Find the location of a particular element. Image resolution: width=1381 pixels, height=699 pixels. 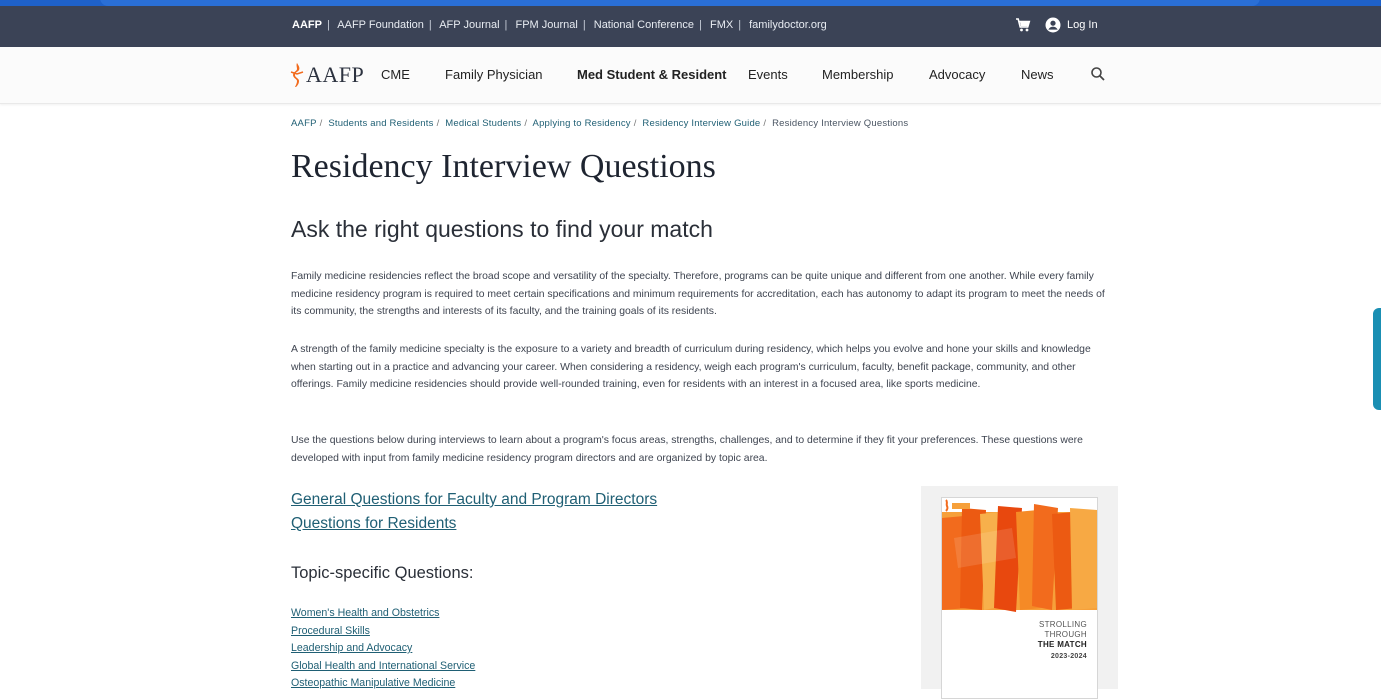

breadcrumb-link: Students and Residents is located at coordinates (380, 123).